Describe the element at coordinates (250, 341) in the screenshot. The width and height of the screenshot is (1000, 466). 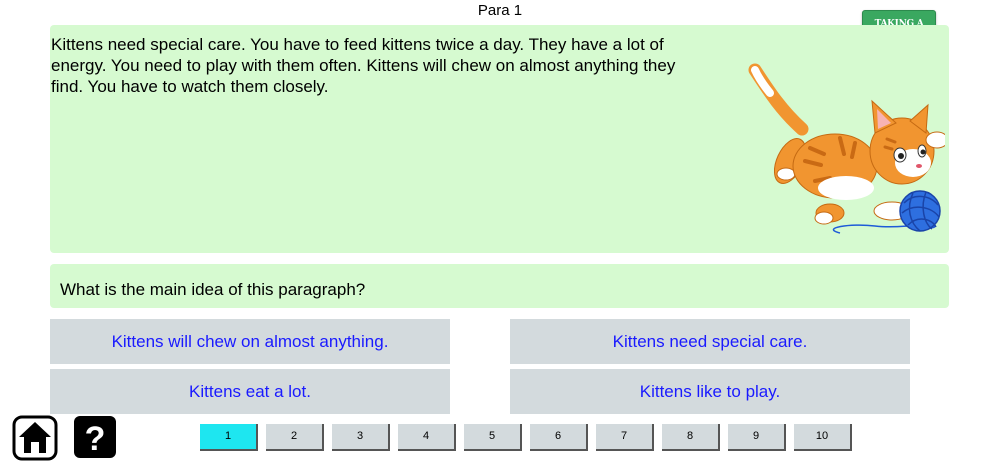
I see `answer-option-1: Kittens will chew on almost anything.` at that location.